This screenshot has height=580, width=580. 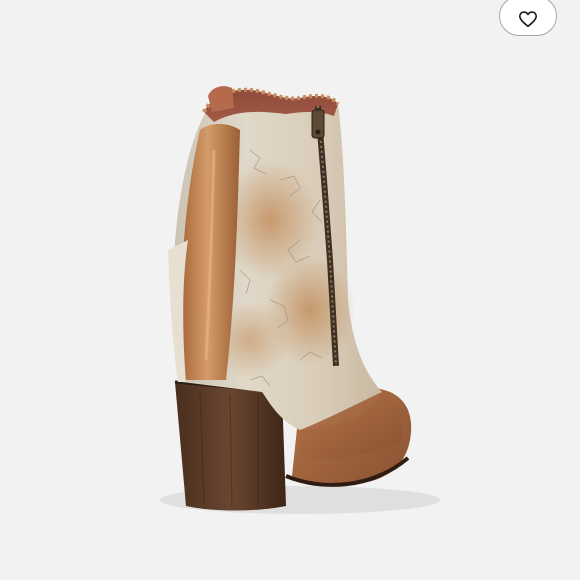 I want to click on heart-outline-icon, so click(x=527, y=19).